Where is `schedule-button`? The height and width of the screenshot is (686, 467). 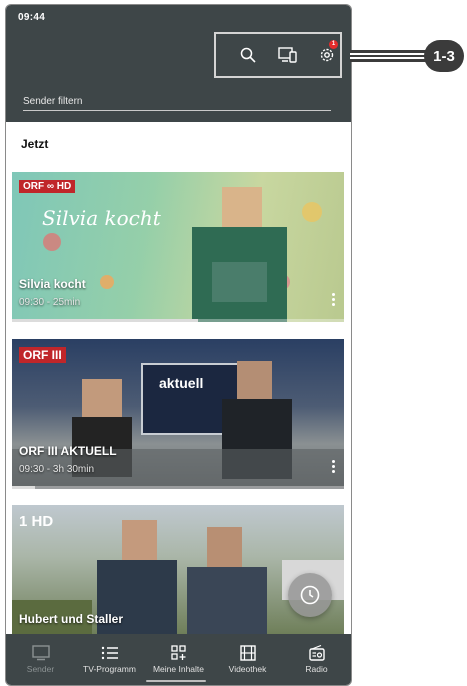
schedule-button is located at coordinates (310, 595).